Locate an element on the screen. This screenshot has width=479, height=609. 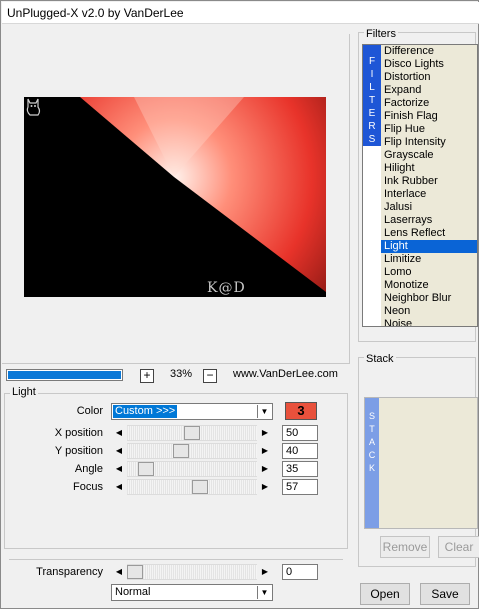
zoom-in-button: + is located at coordinates (147, 376).